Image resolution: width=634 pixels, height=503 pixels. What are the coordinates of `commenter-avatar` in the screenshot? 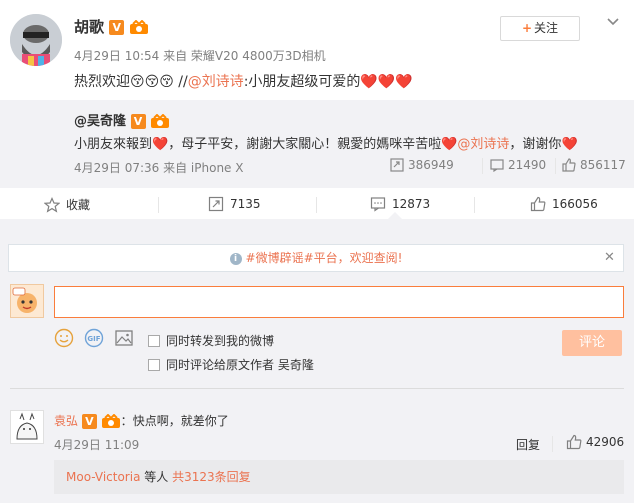 It's located at (27, 427).